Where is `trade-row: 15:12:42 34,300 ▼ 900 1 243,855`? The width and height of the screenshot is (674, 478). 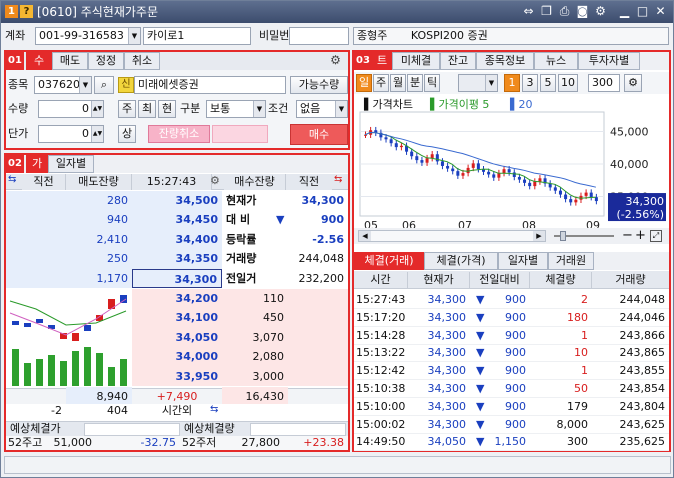 trade-row: 15:12:42 34,300 ▼ 900 1 243,855 is located at coordinates (511, 371).